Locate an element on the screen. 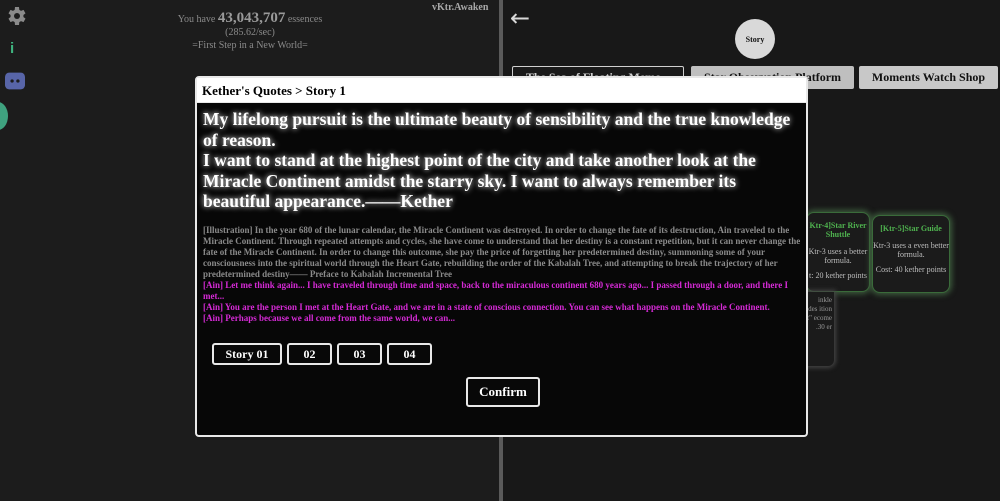  card-desc: Ktr-3 uses a even better formula. is located at coordinates (911, 250).